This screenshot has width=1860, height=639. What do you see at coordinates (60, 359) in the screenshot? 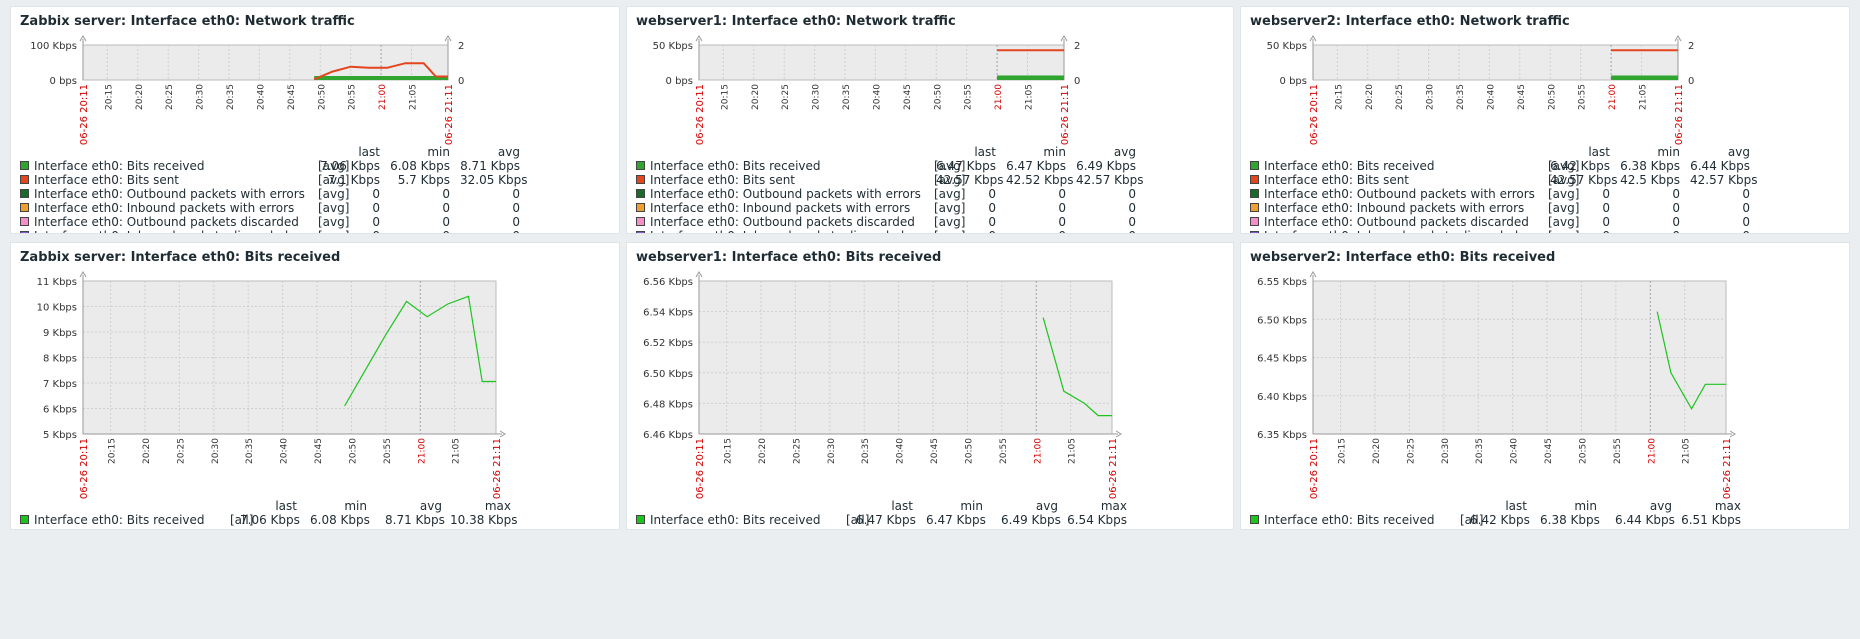
I see `y-axis-label: 8 Kbps` at bounding box center [60, 359].